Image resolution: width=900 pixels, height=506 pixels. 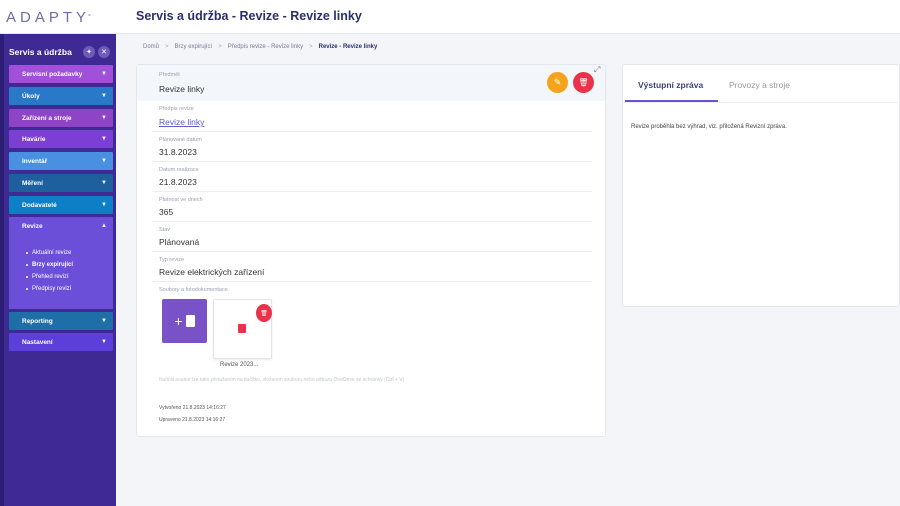 I want to click on sidebar-item-label: Inventář, so click(x=35, y=161).